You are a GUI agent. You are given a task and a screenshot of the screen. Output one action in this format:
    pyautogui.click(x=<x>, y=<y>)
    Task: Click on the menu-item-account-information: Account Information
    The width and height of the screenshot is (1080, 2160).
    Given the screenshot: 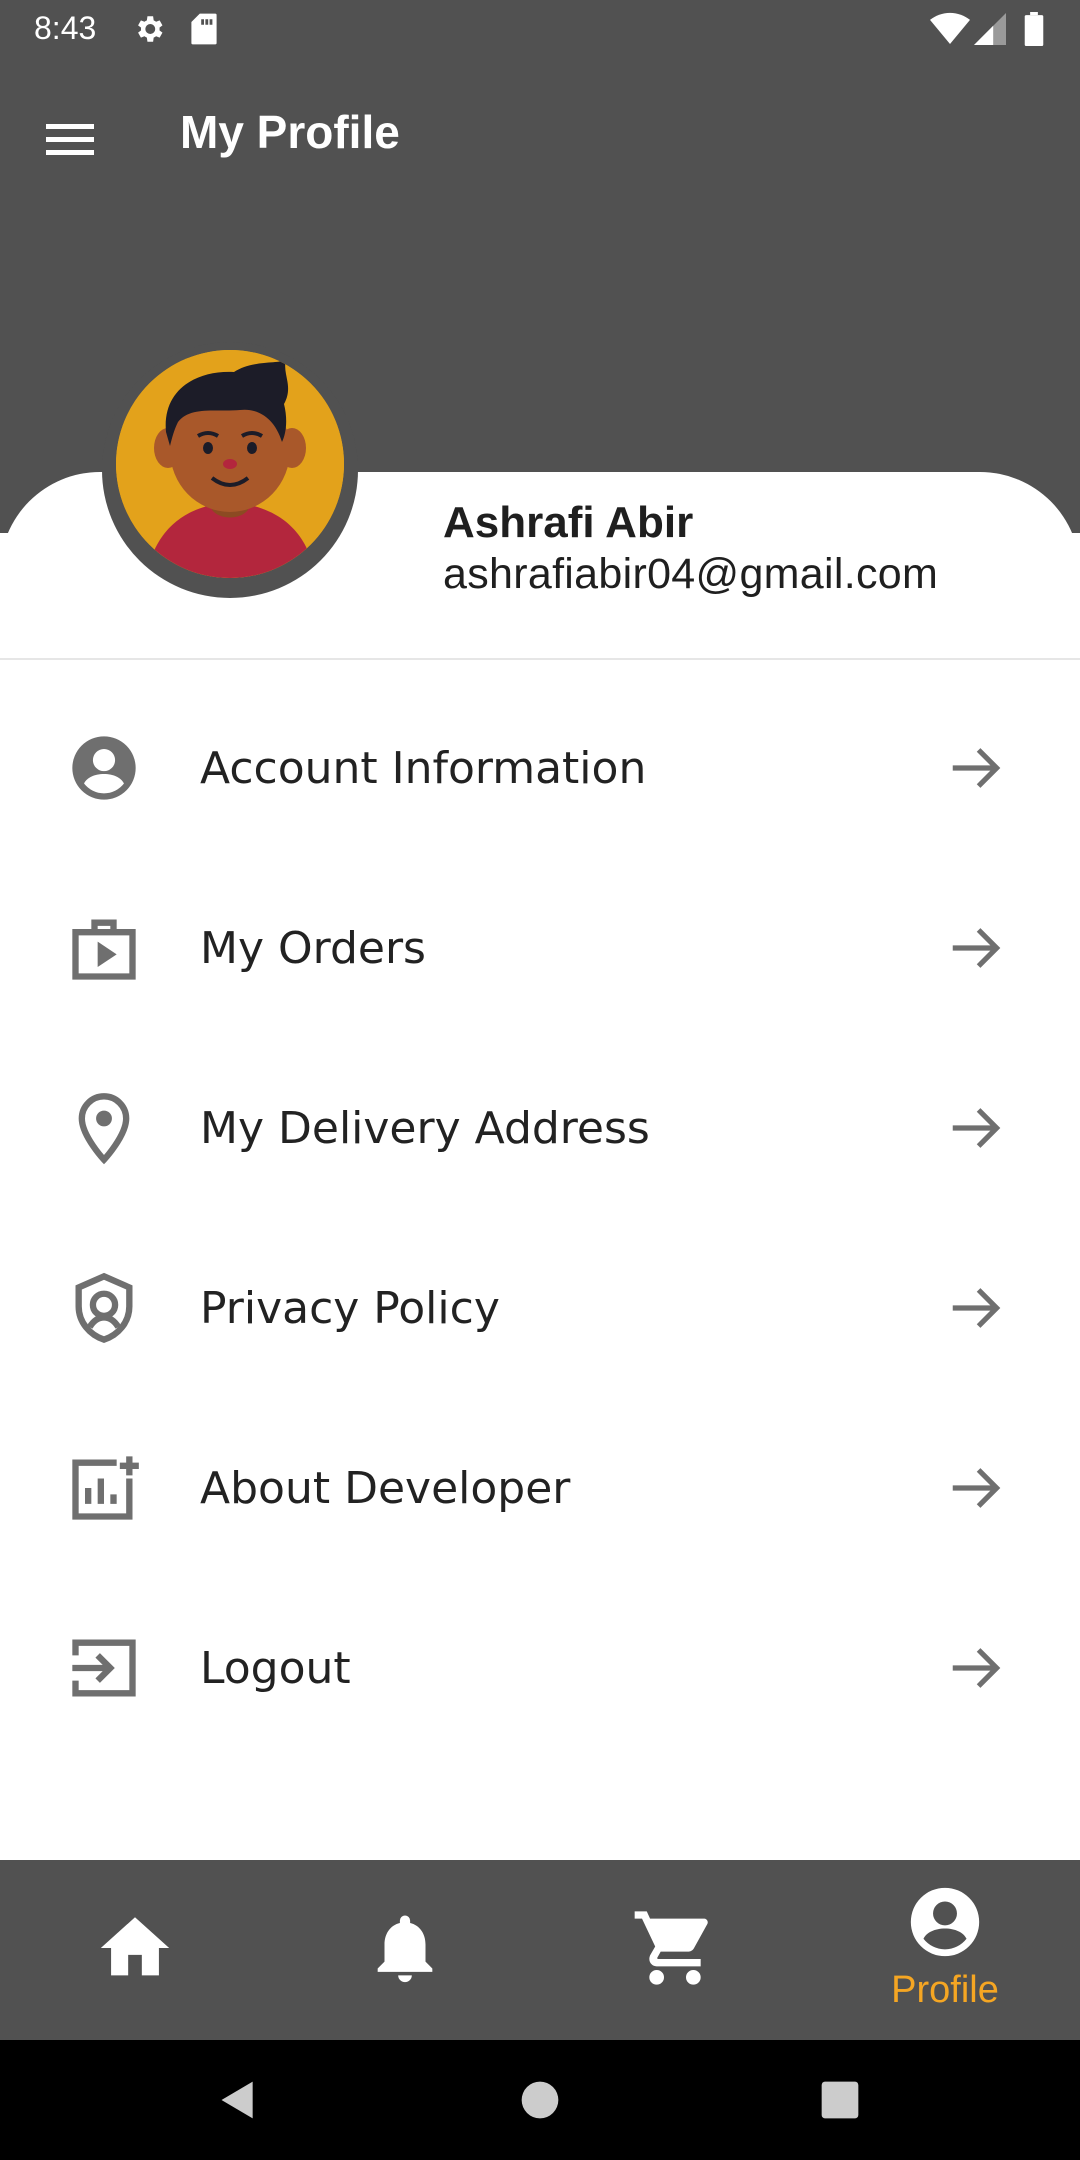 What is the action you would take?
    pyautogui.click(x=540, y=768)
    